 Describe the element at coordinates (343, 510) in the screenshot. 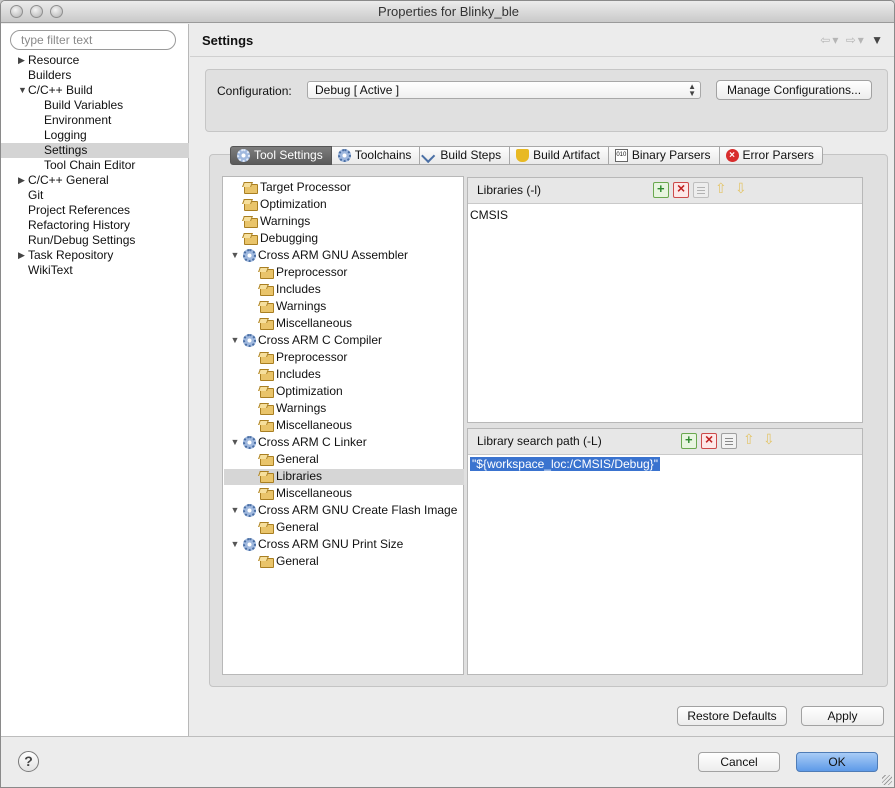

I see `tree-item: ▼ Cross ARM GNU Create Flash Image` at that location.